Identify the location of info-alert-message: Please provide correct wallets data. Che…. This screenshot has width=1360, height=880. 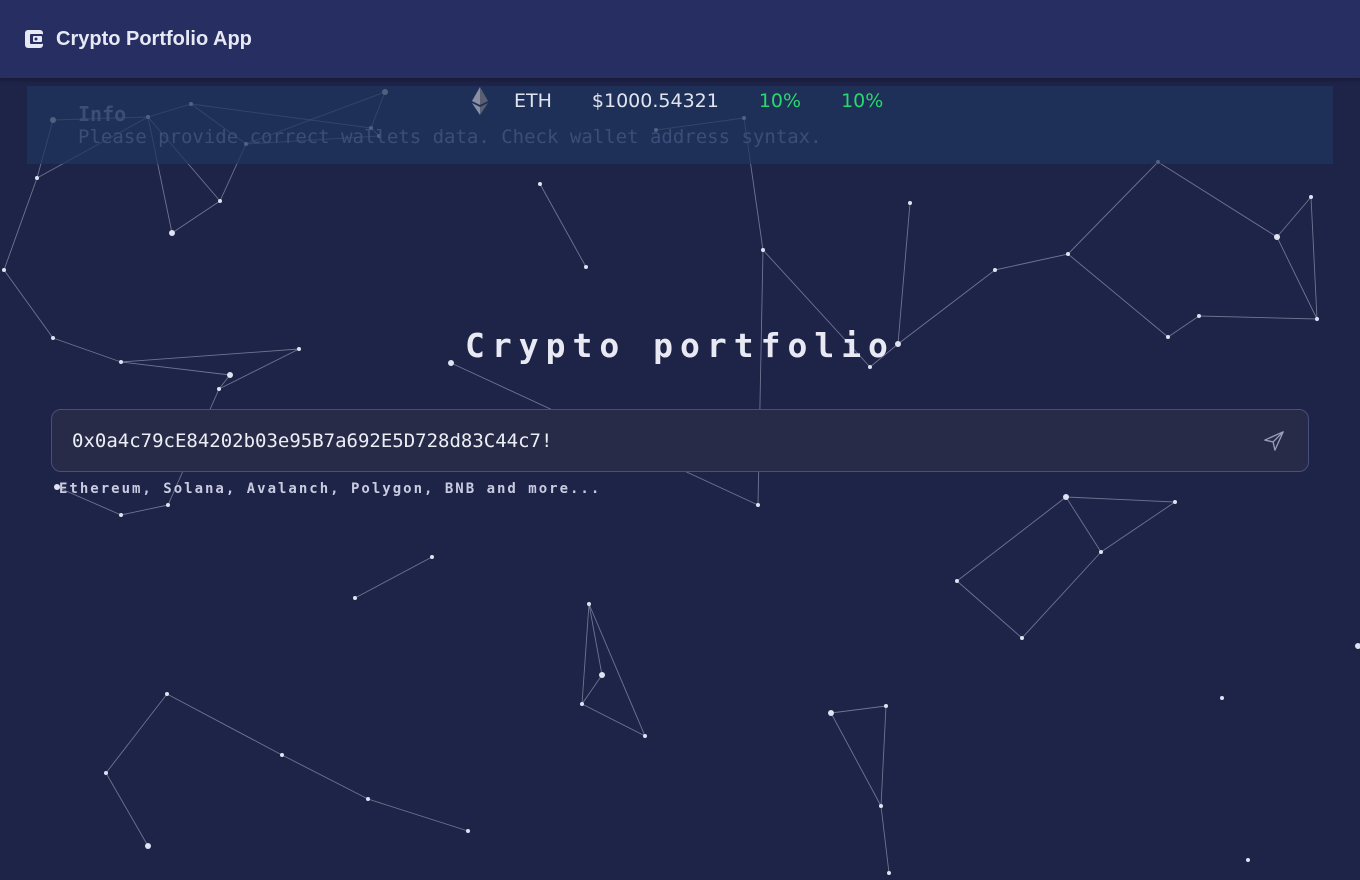
(450, 137).